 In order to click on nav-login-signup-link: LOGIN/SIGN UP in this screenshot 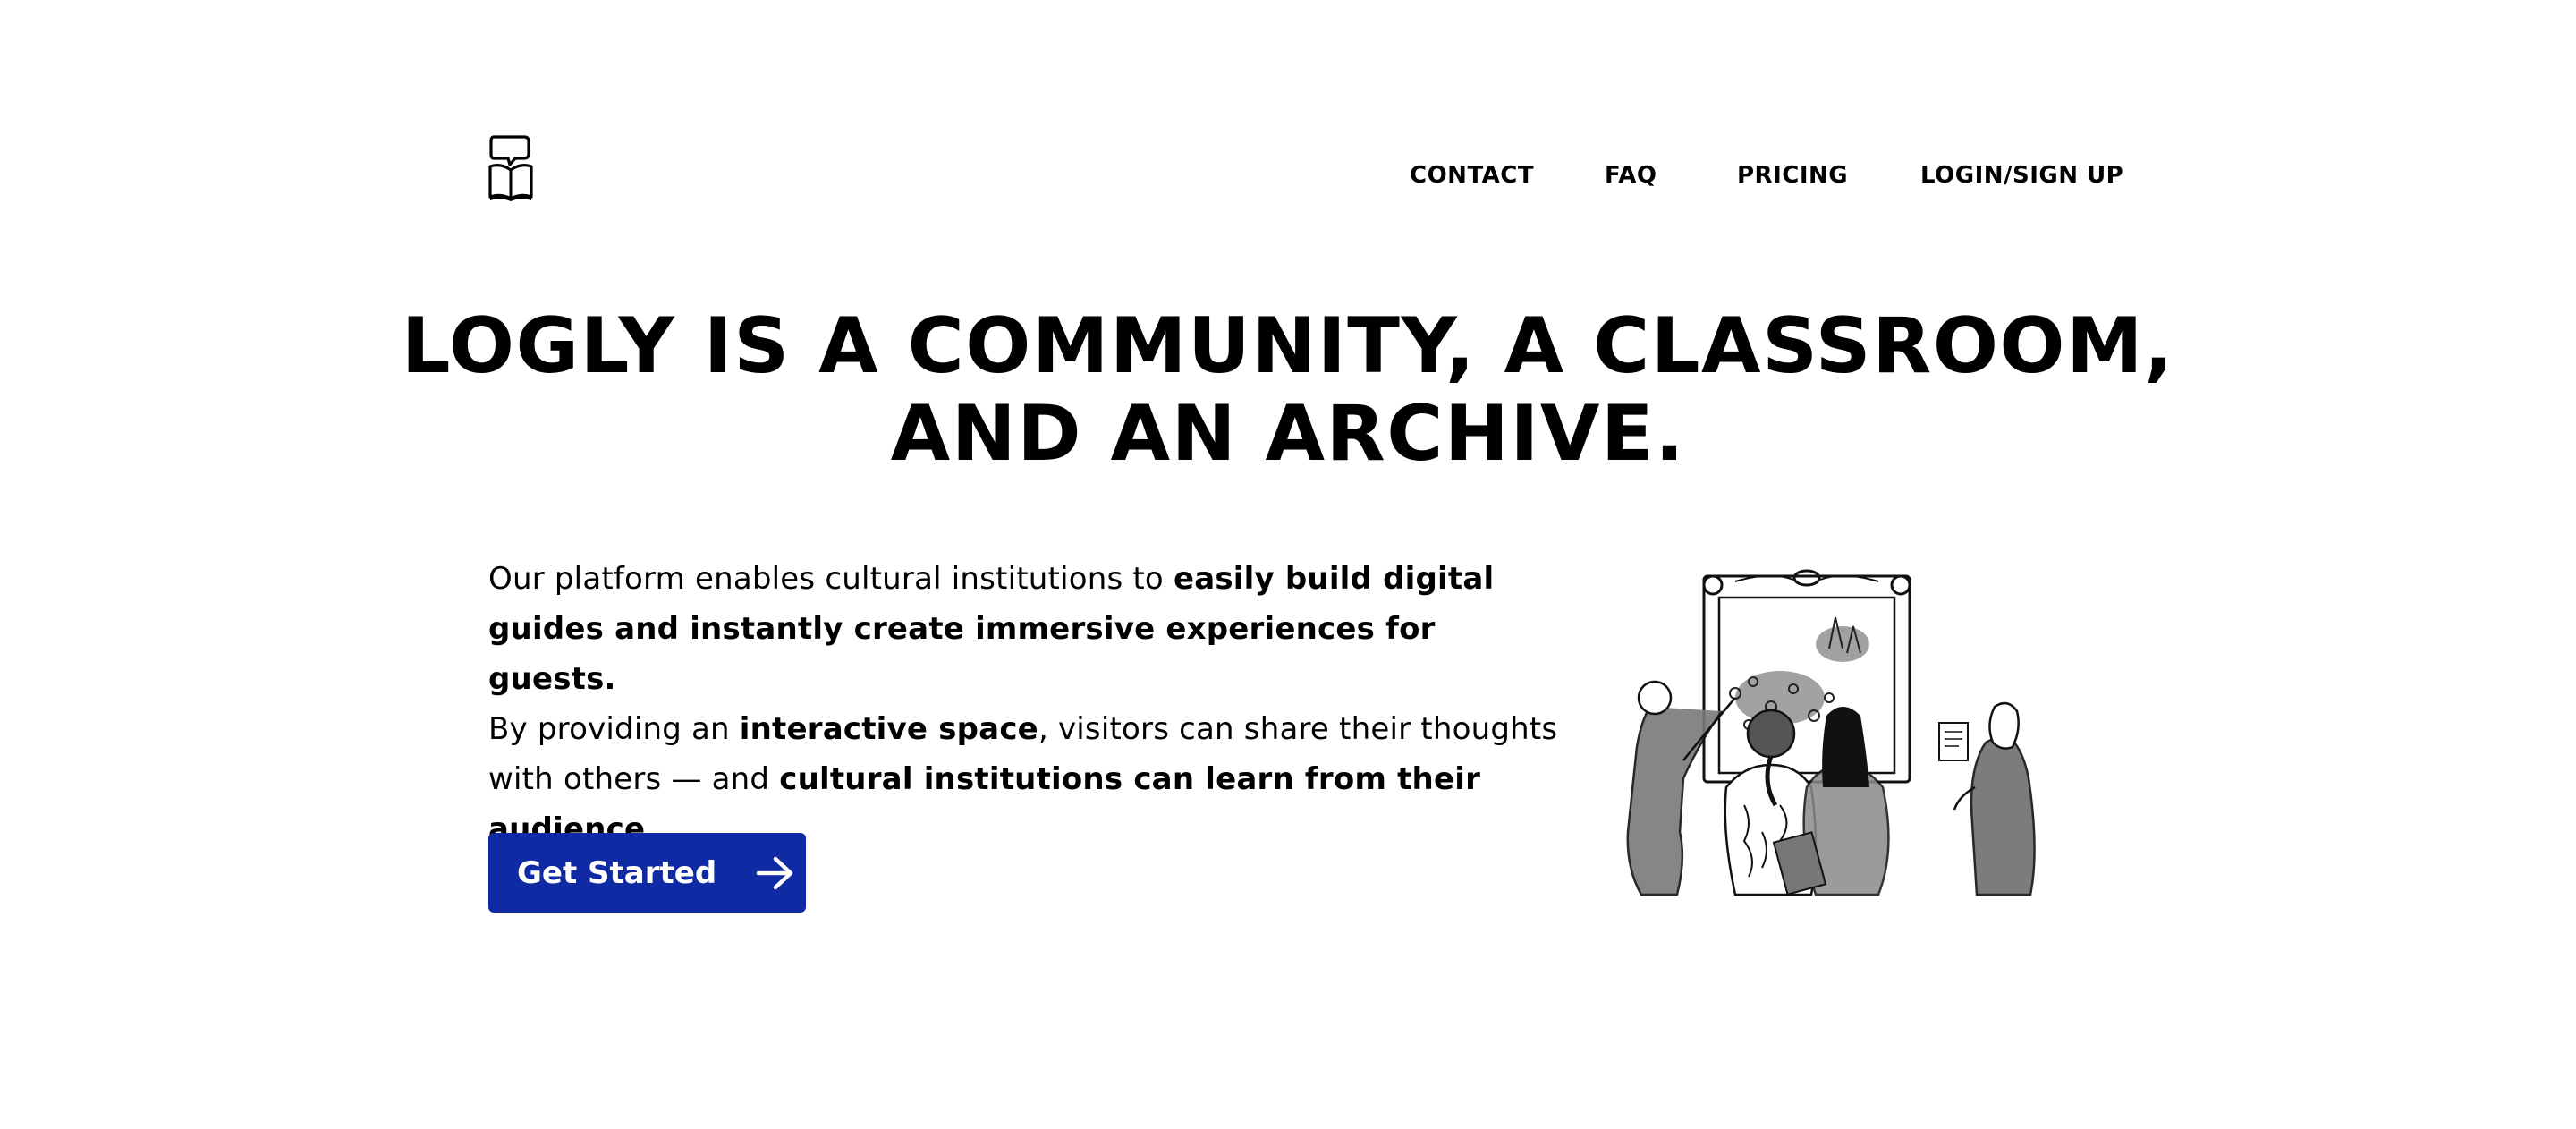, I will do `click(2021, 175)`.